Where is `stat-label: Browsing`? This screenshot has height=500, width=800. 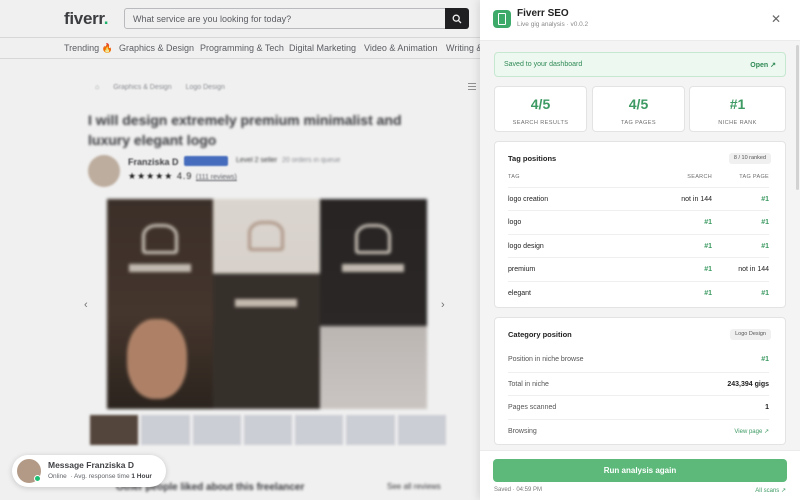 stat-label: Browsing is located at coordinates (522, 431).